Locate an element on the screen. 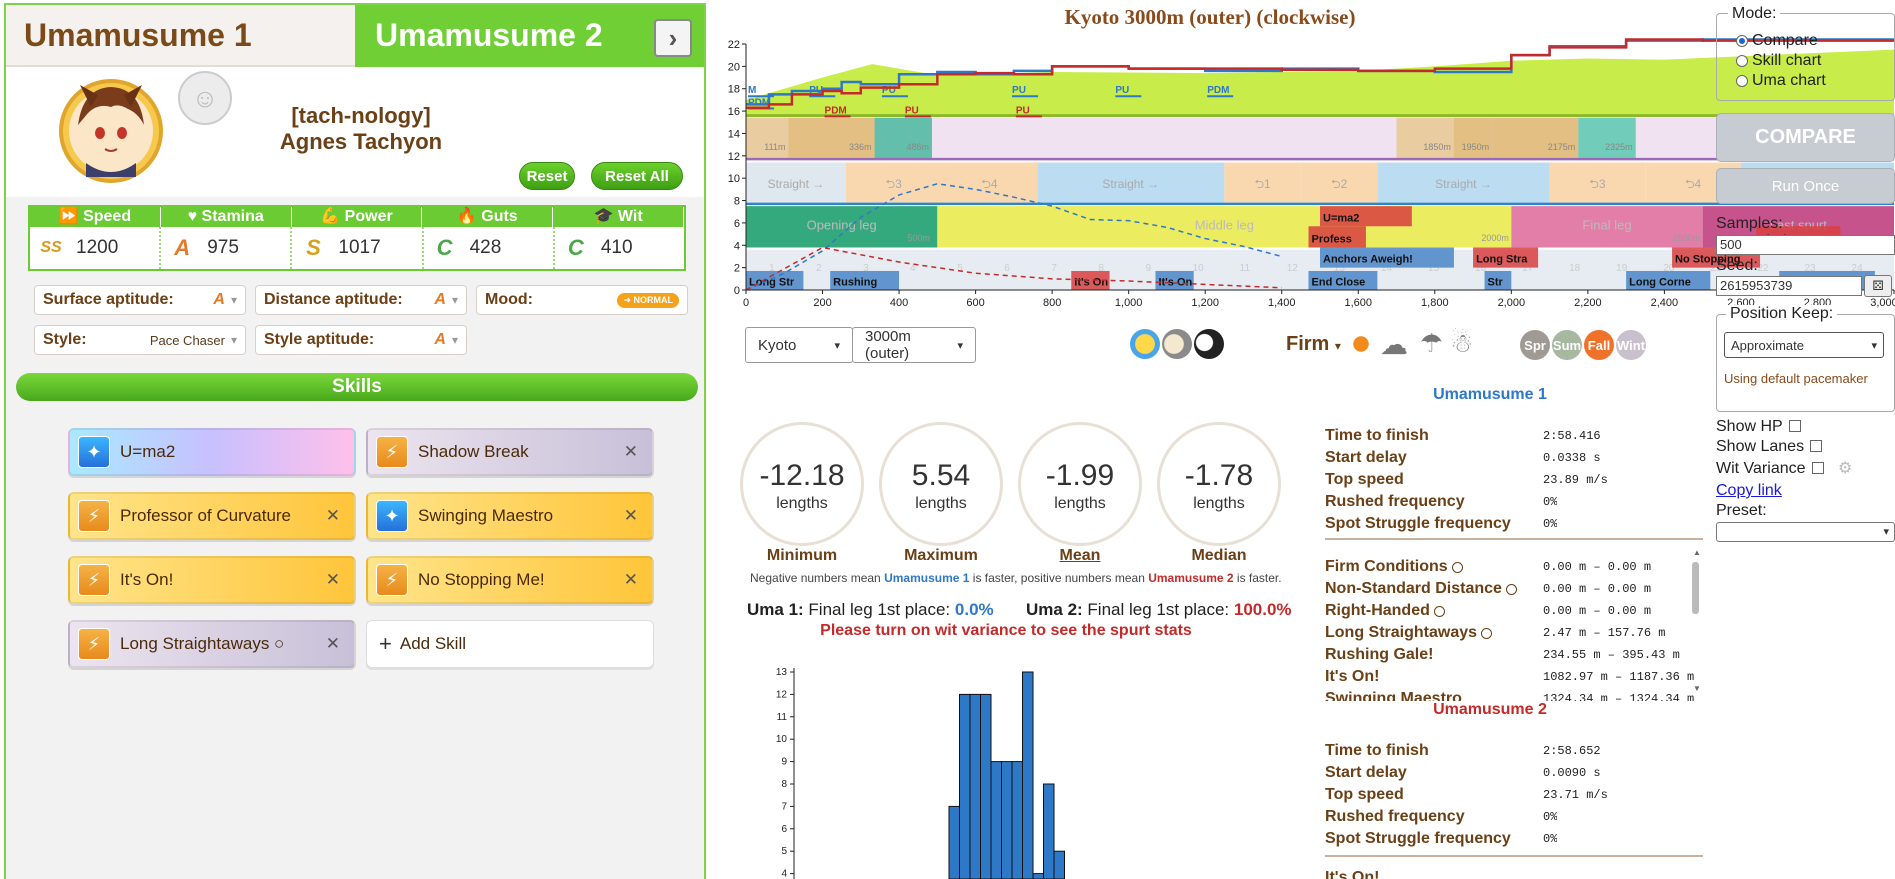 The width and height of the screenshot is (1895, 879). result-row: Start delay 0.0090 s is located at coordinates (1510, 773).